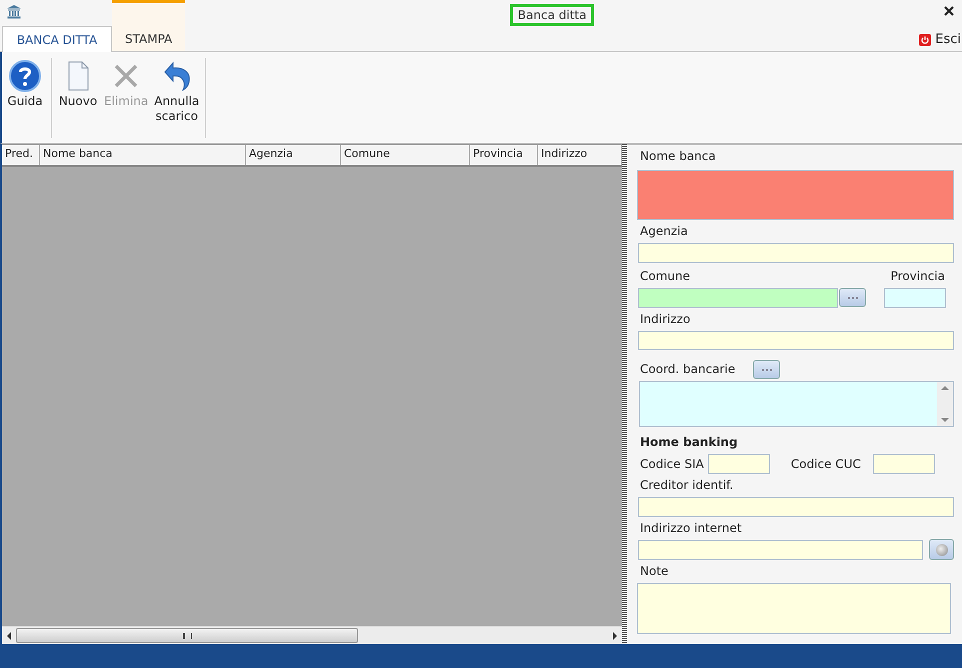 Image resolution: width=962 pixels, height=668 pixels. Describe the element at coordinates (552, 15) in the screenshot. I see `window-title: Banca ditta` at that location.